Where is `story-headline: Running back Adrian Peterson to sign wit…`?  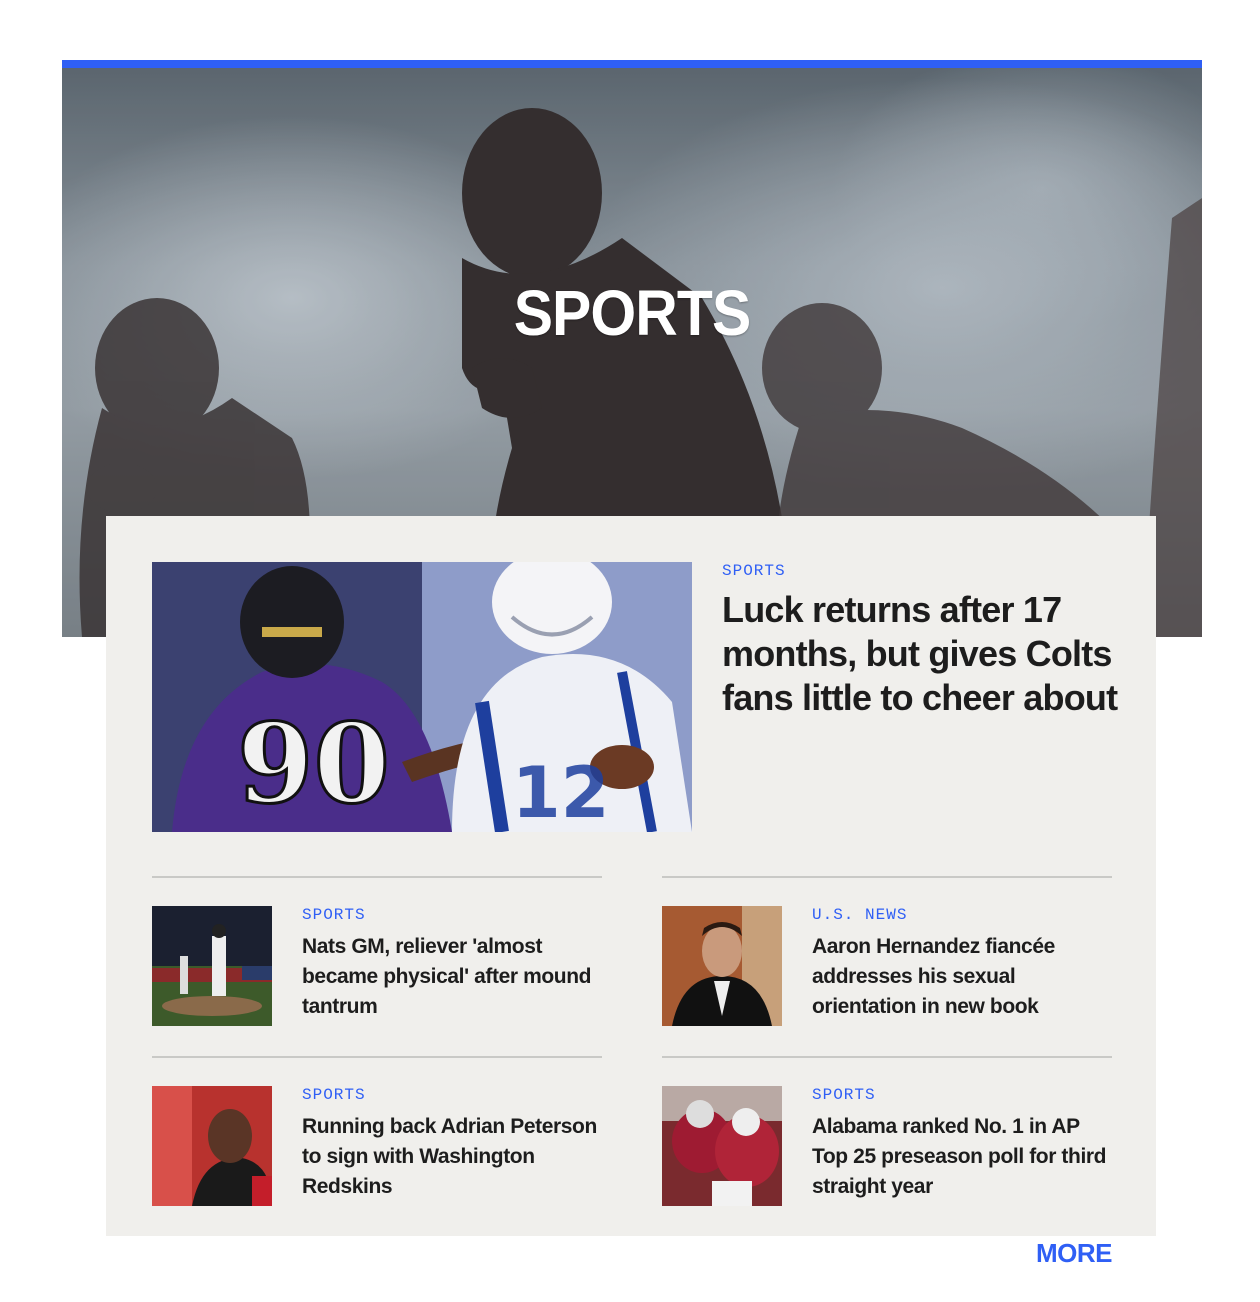
story-headline: Running back Adrian Peterson to sign wit… is located at coordinates (452, 1157).